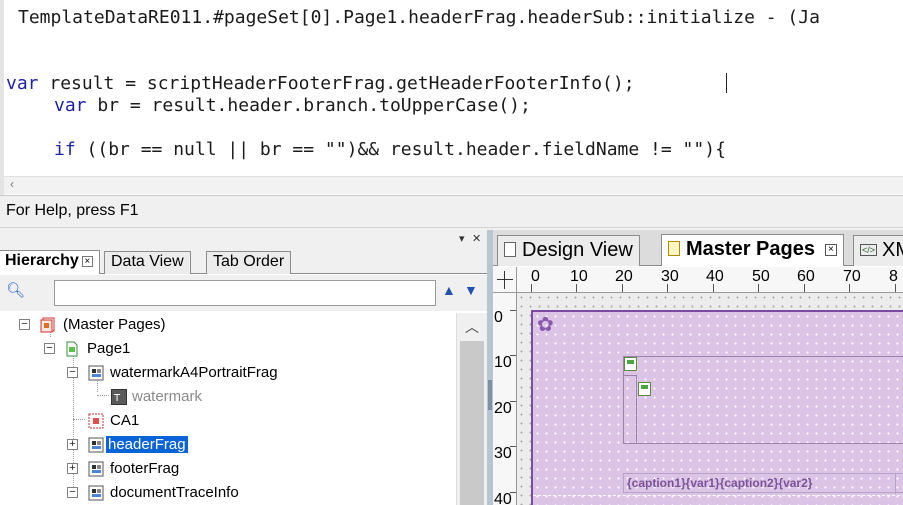 This screenshot has width=903, height=505. Describe the element at coordinates (893, 276) in the screenshot. I see `ruler-label: 8` at that location.